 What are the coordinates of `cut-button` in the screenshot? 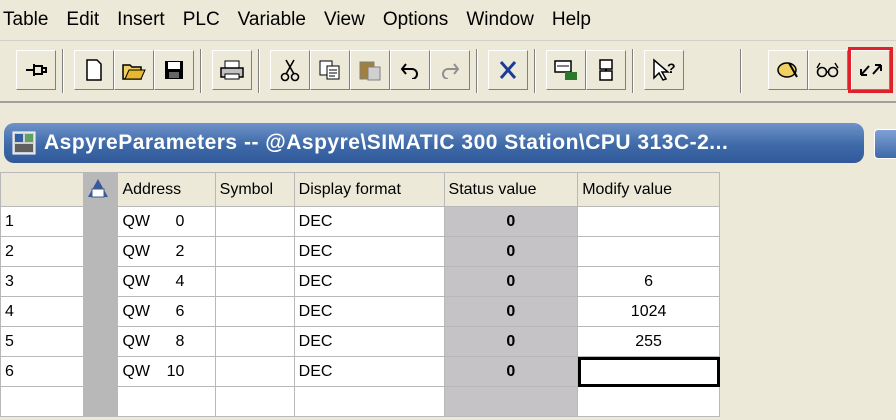 It's located at (290, 70).